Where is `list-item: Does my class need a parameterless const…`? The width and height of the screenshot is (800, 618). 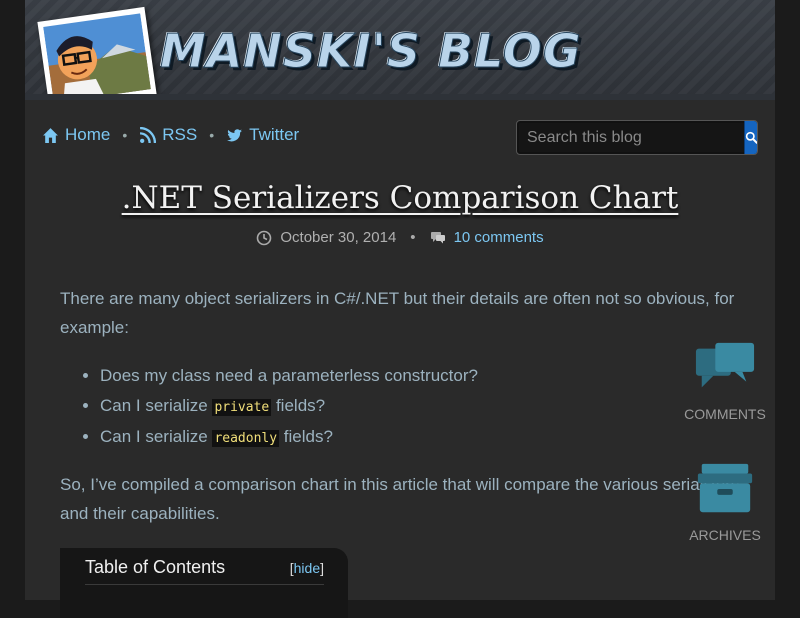 list-item: Does my class need a parameterless const… is located at coordinates (422, 376).